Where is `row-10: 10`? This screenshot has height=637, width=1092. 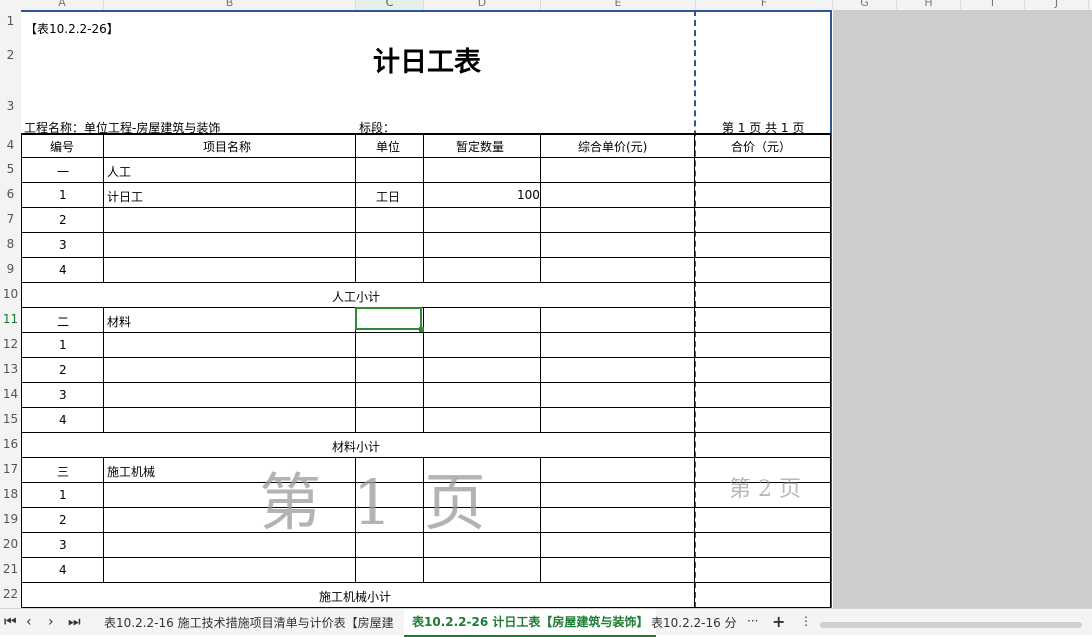
row-10: 10 is located at coordinates (10, 294).